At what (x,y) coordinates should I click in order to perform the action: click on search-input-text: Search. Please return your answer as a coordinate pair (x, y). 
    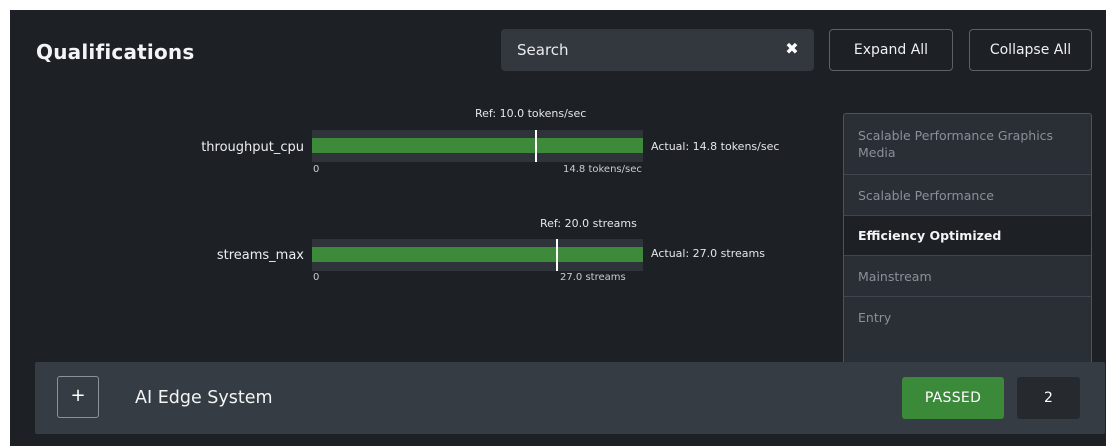
    Looking at the image, I should click on (543, 50).